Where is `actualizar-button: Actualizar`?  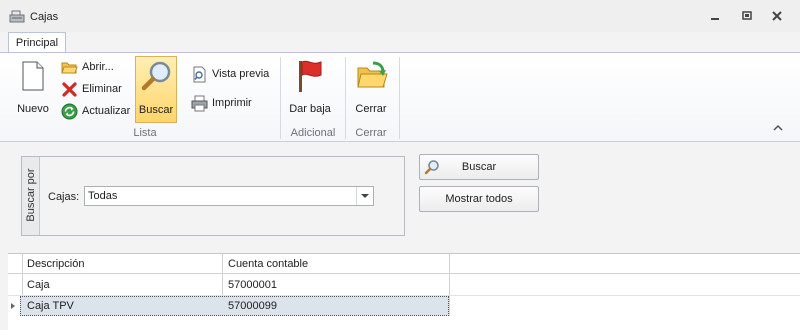 actualizar-button: Actualizar is located at coordinates (95, 111).